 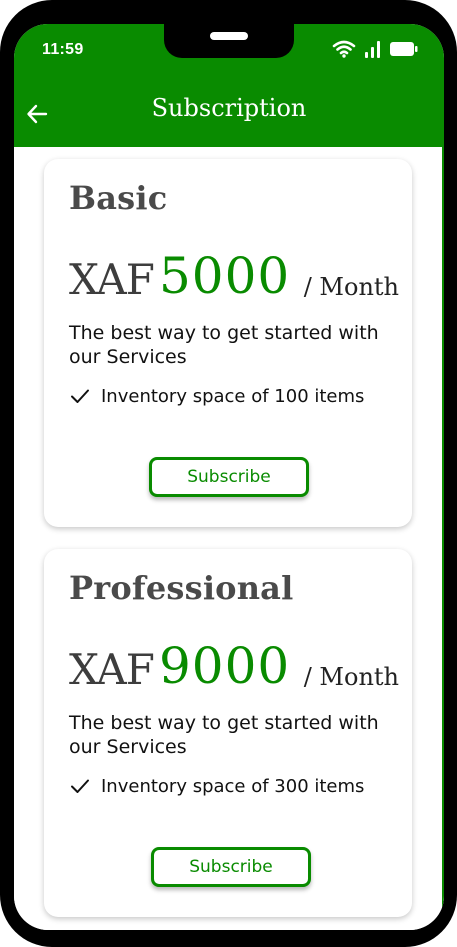 What do you see at coordinates (225, 666) in the screenshot?
I see `price-amount: 9000` at bounding box center [225, 666].